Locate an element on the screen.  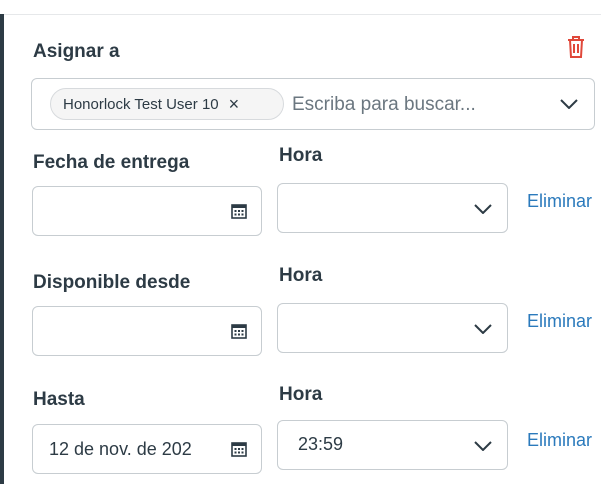
until-time-value: 23:59 is located at coordinates (321, 444).